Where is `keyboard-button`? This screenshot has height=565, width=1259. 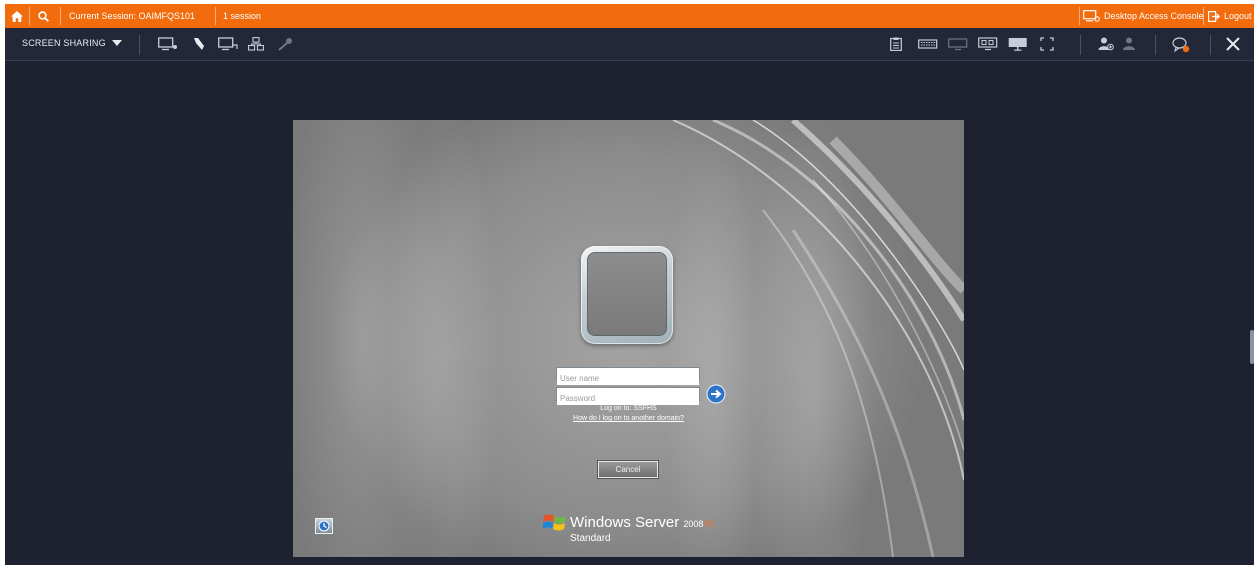
keyboard-button is located at coordinates (928, 44).